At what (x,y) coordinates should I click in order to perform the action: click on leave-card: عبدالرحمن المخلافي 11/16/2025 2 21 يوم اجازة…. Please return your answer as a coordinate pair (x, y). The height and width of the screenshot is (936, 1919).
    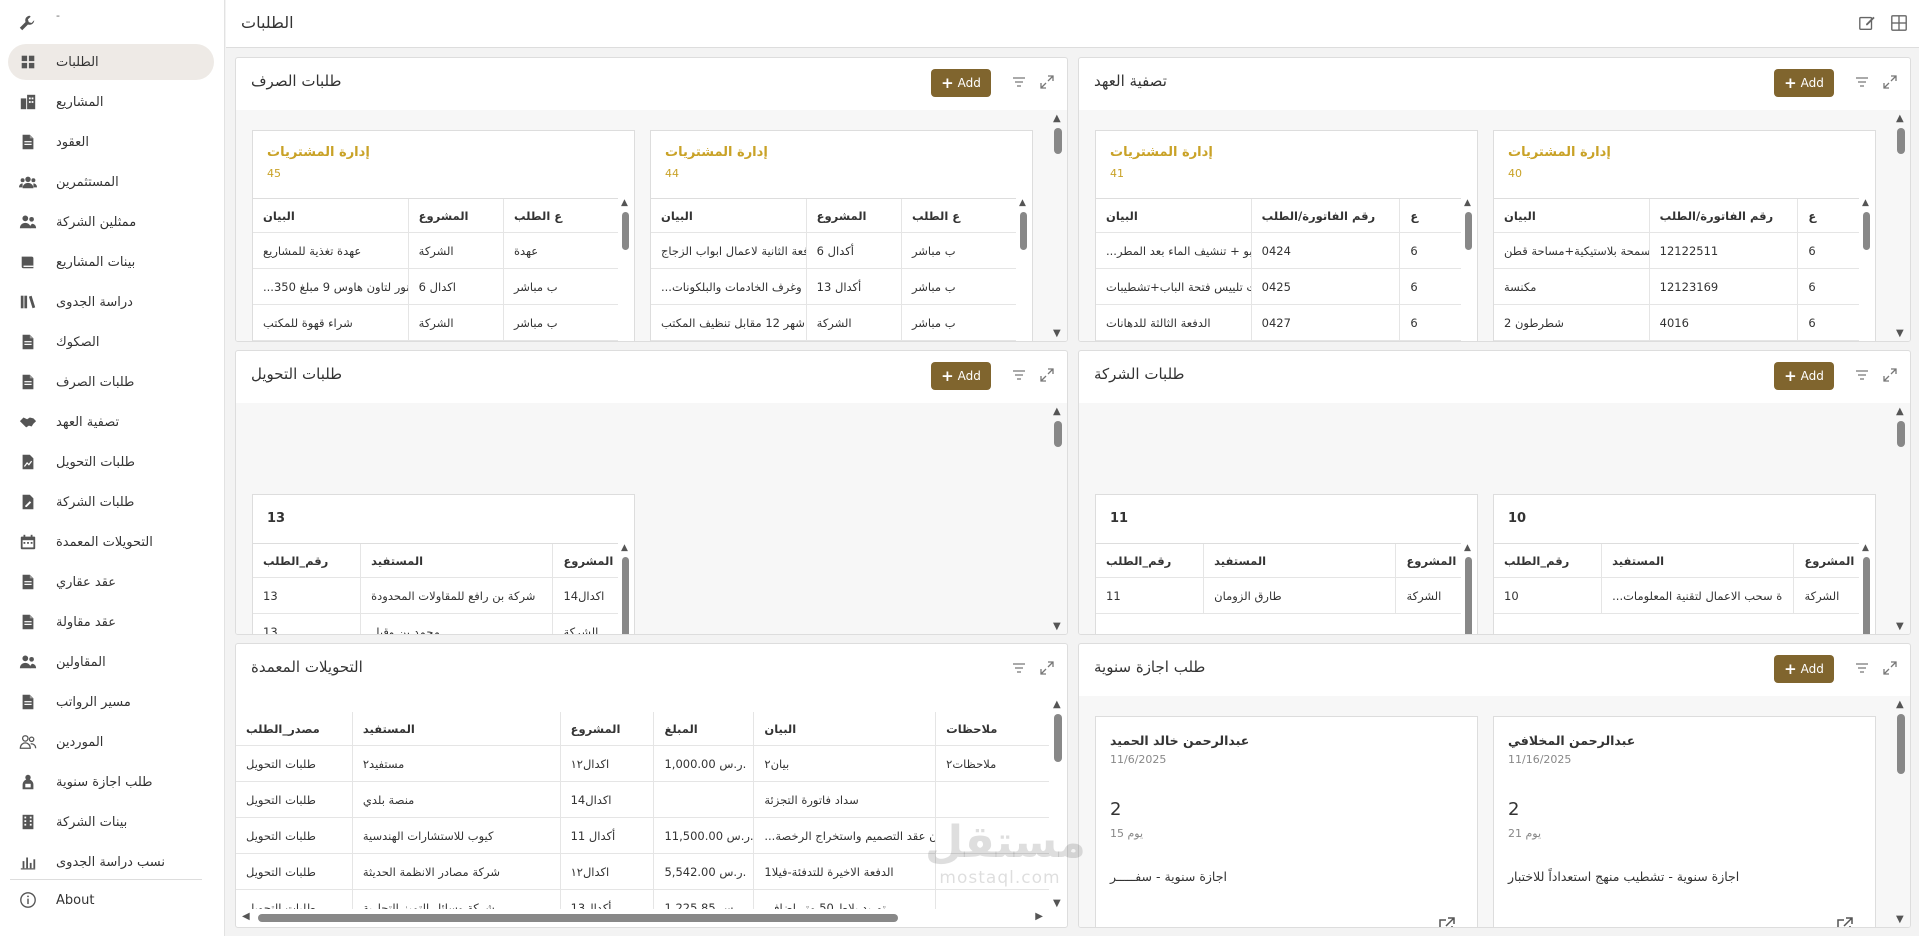
    Looking at the image, I should click on (1684, 821).